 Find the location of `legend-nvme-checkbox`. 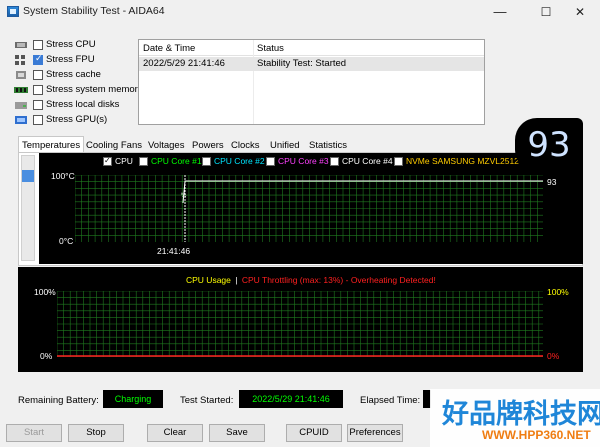

legend-nvme-checkbox is located at coordinates (398, 161).